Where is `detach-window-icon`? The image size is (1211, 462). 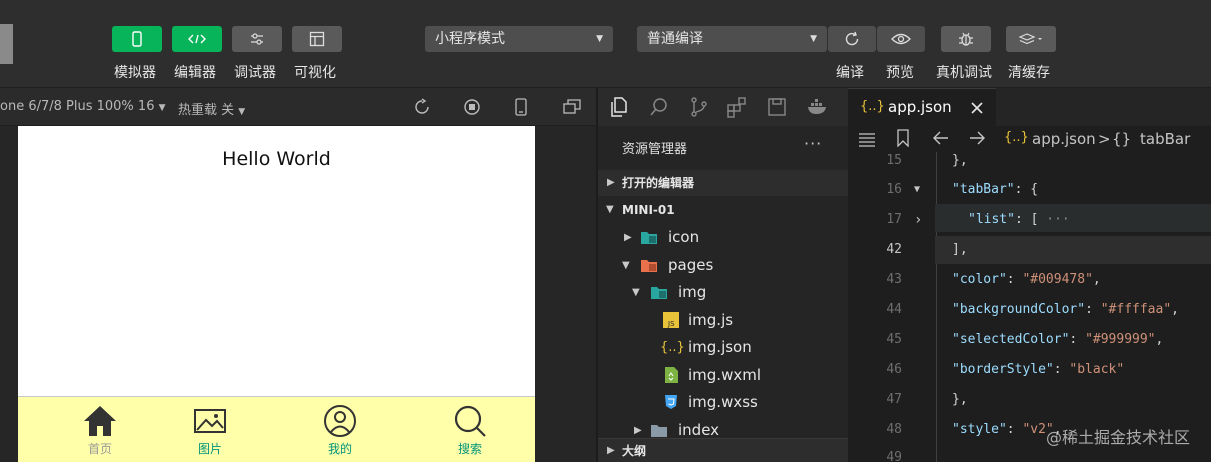
detach-window-icon is located at coordinates (572, 107).